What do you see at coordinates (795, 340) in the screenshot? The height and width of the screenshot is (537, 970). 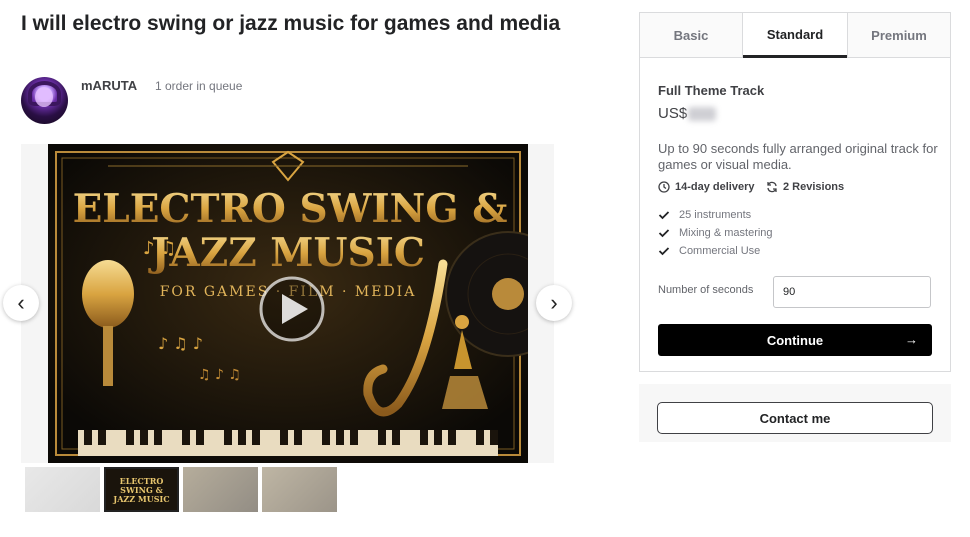 I see `continue-button: Continue →` at bounding box center [795, 340].